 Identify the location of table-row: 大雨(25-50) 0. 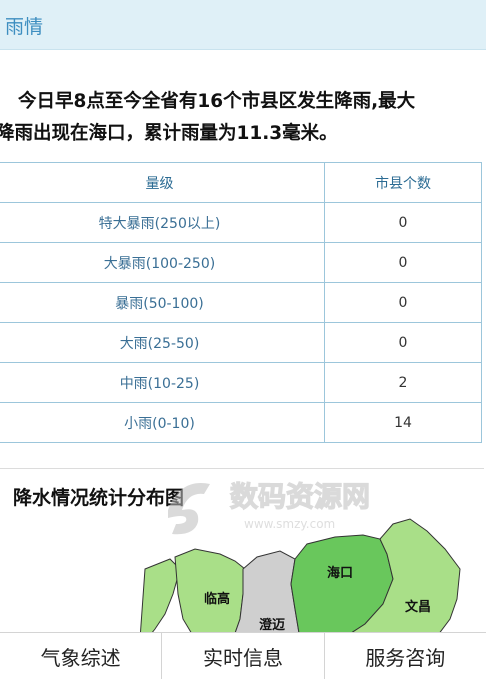
(241, 342).